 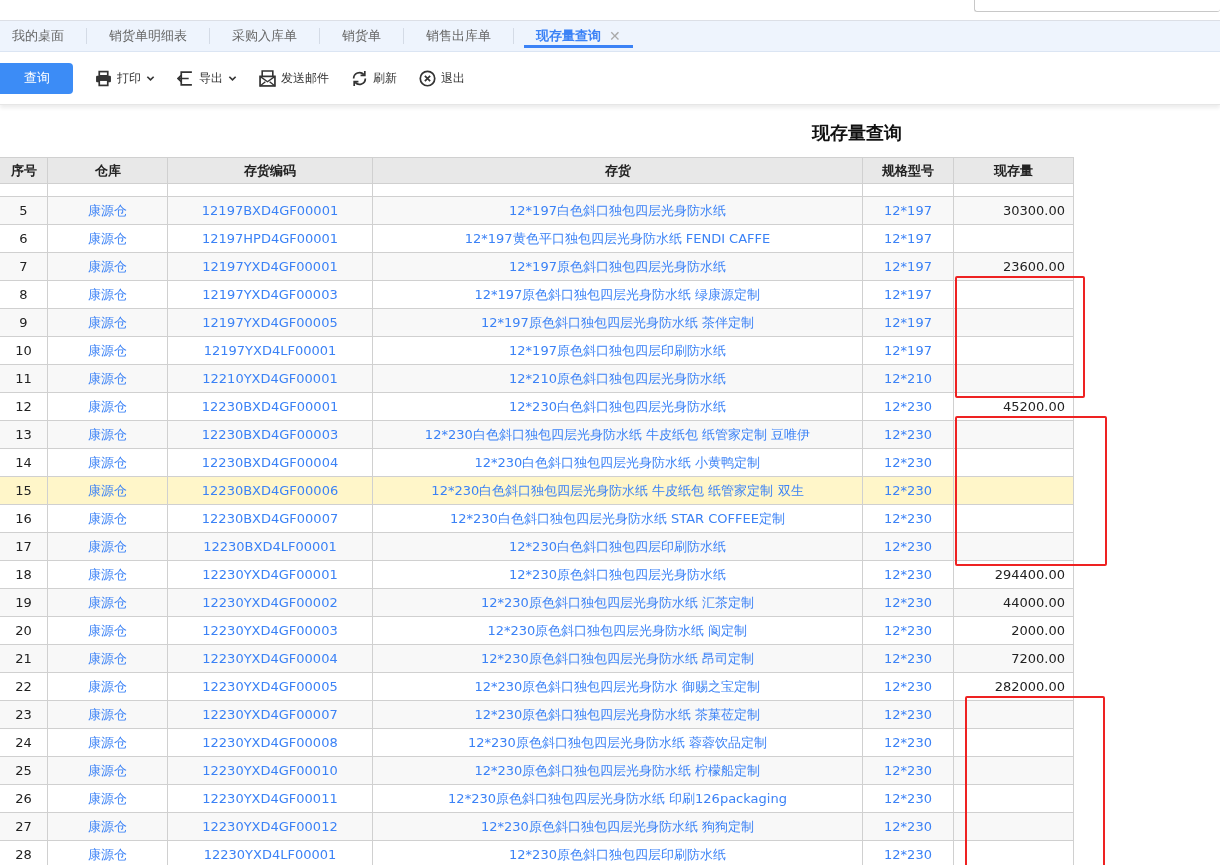 I want to click on table-cell: 12*197白色斜口独包四层光身防水纸, so click(x=618, y=211).